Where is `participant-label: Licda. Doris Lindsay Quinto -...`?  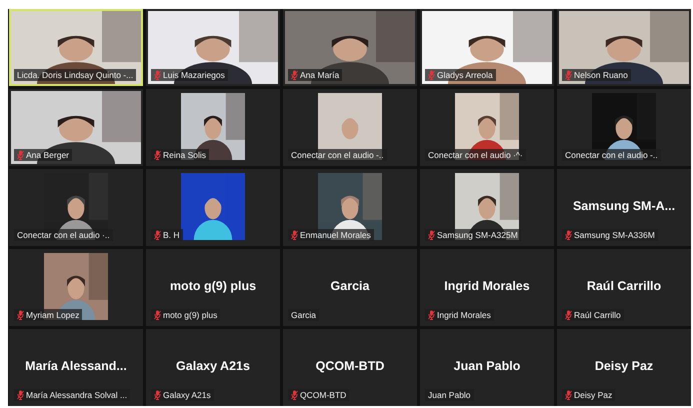 participant-label: Licda. Doris Lindsay Quinto -... is located at coordinates (75, 75).